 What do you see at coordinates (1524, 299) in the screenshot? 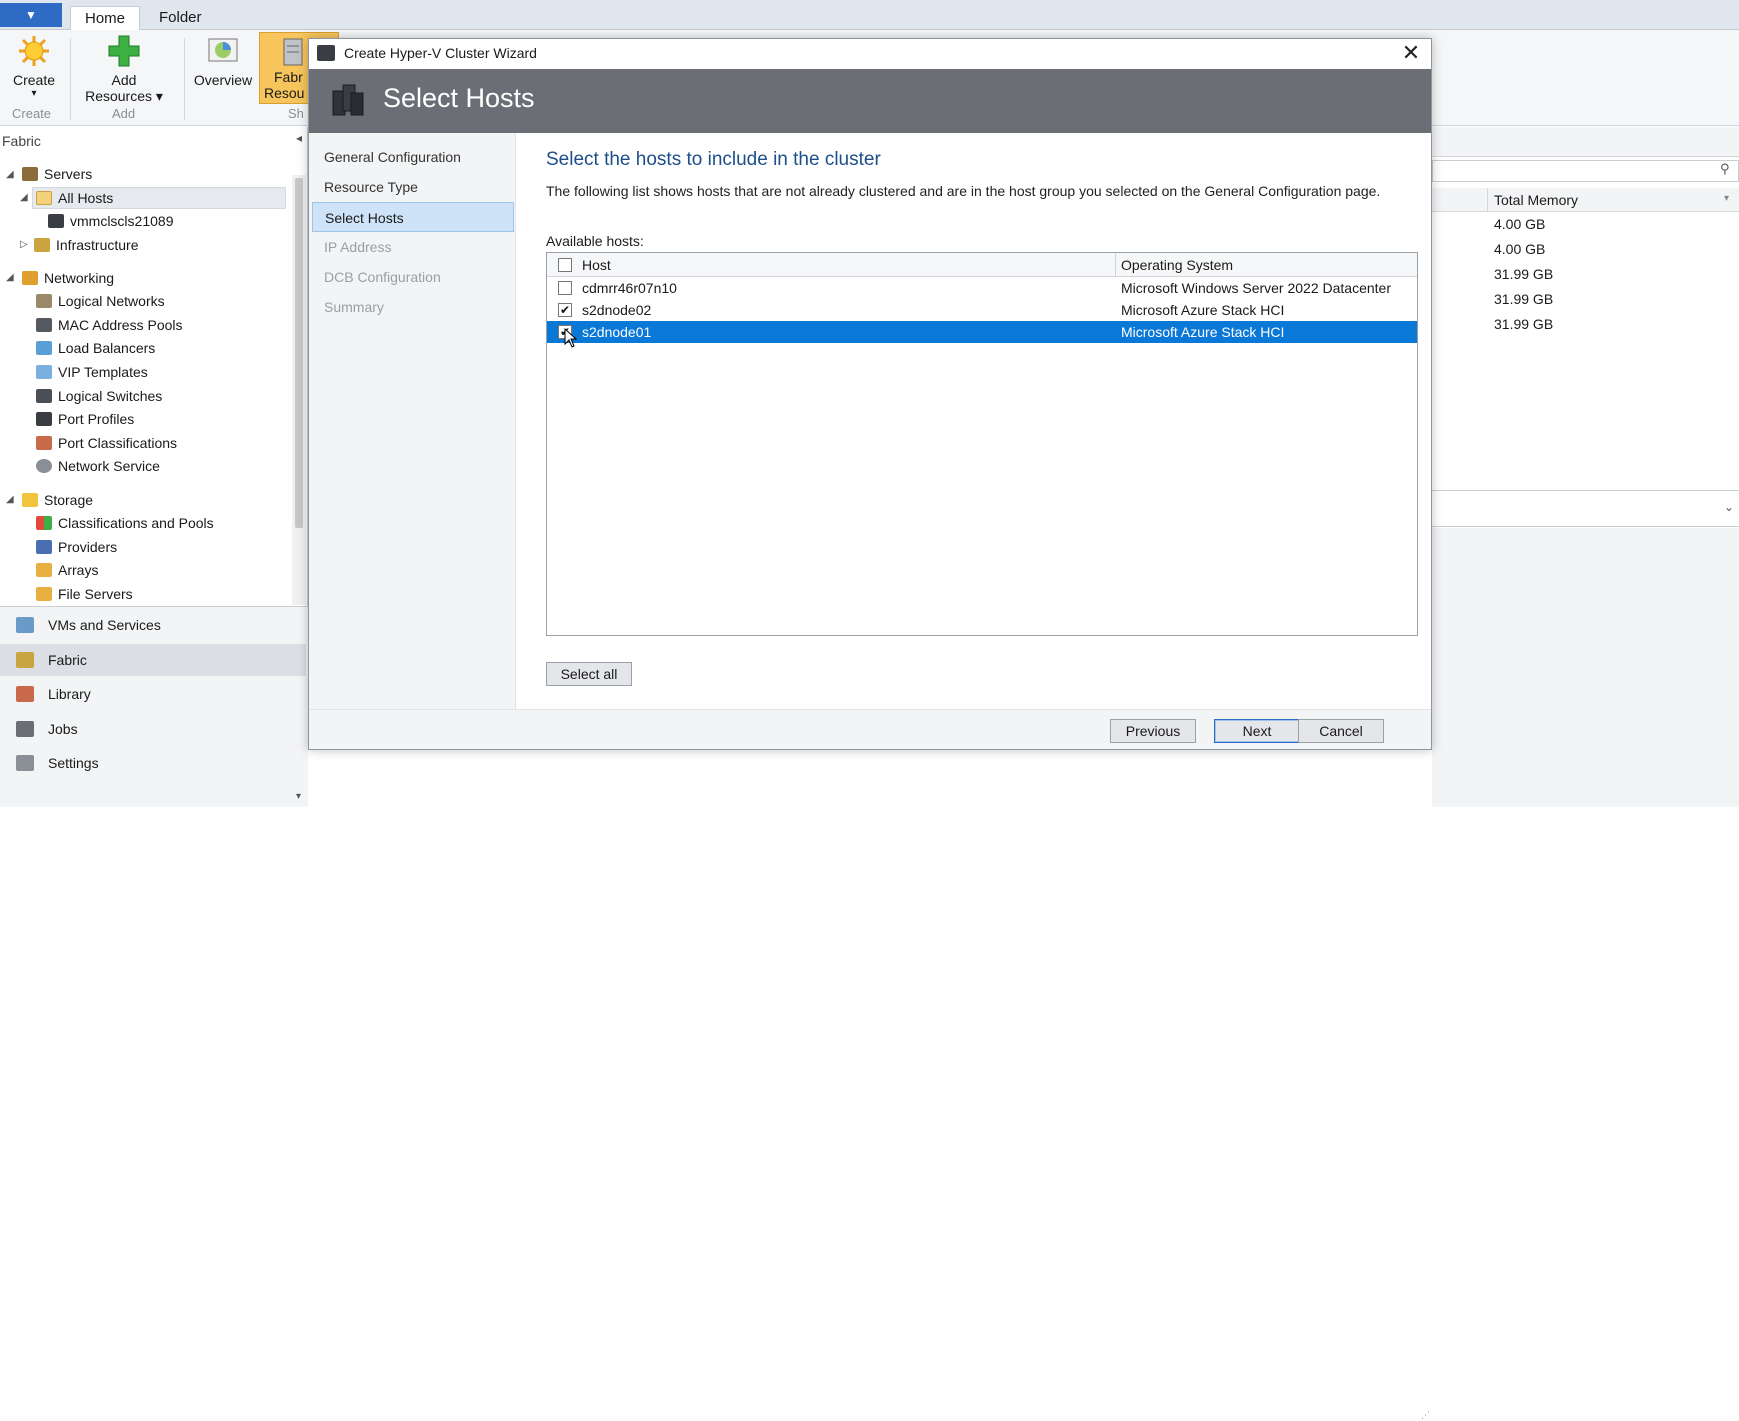
I see `grid-cell-memory: 31.99 GB` at bounding box center [1524, 299].